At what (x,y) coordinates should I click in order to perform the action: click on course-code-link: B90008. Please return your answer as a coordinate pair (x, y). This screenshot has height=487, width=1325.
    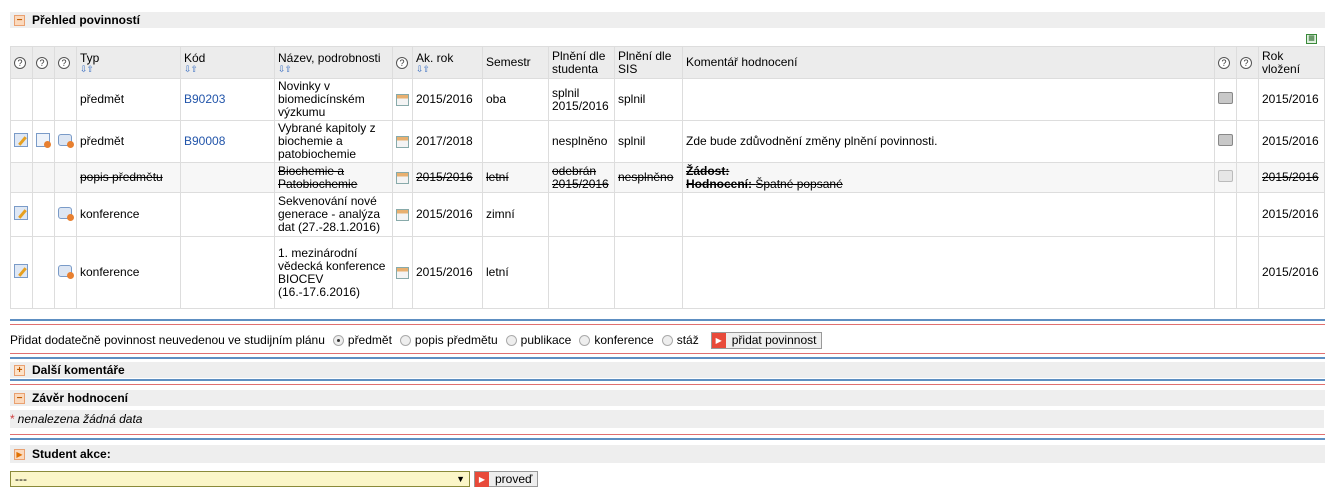
    Looking at the image, I should click on (204, 141).